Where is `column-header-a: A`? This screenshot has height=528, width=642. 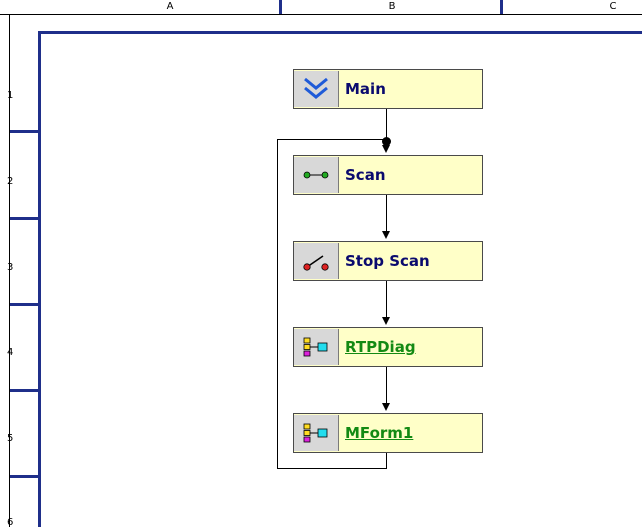
column-header-a: A is located at coordinates (170, 6).